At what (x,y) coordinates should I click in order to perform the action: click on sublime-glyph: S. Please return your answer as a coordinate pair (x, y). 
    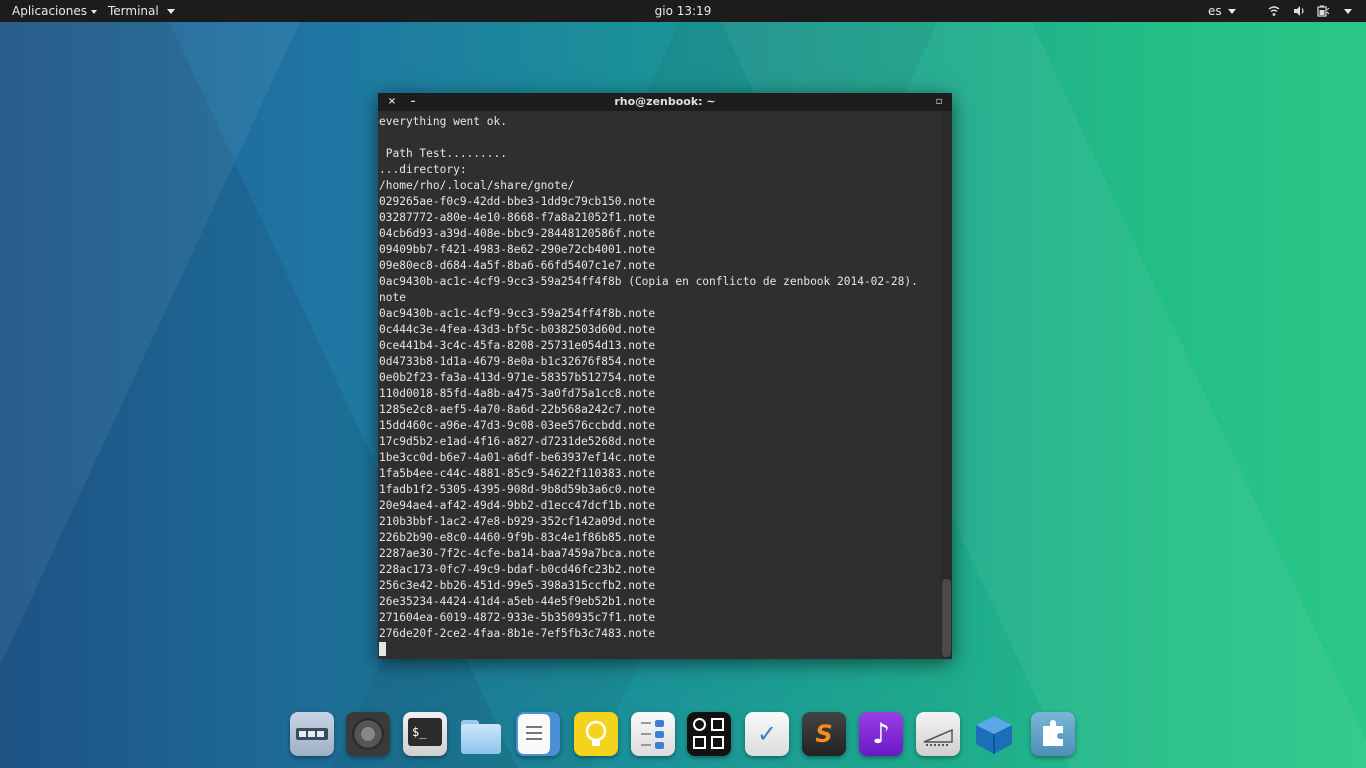
    Looking at the image, I should click on (824, 734).